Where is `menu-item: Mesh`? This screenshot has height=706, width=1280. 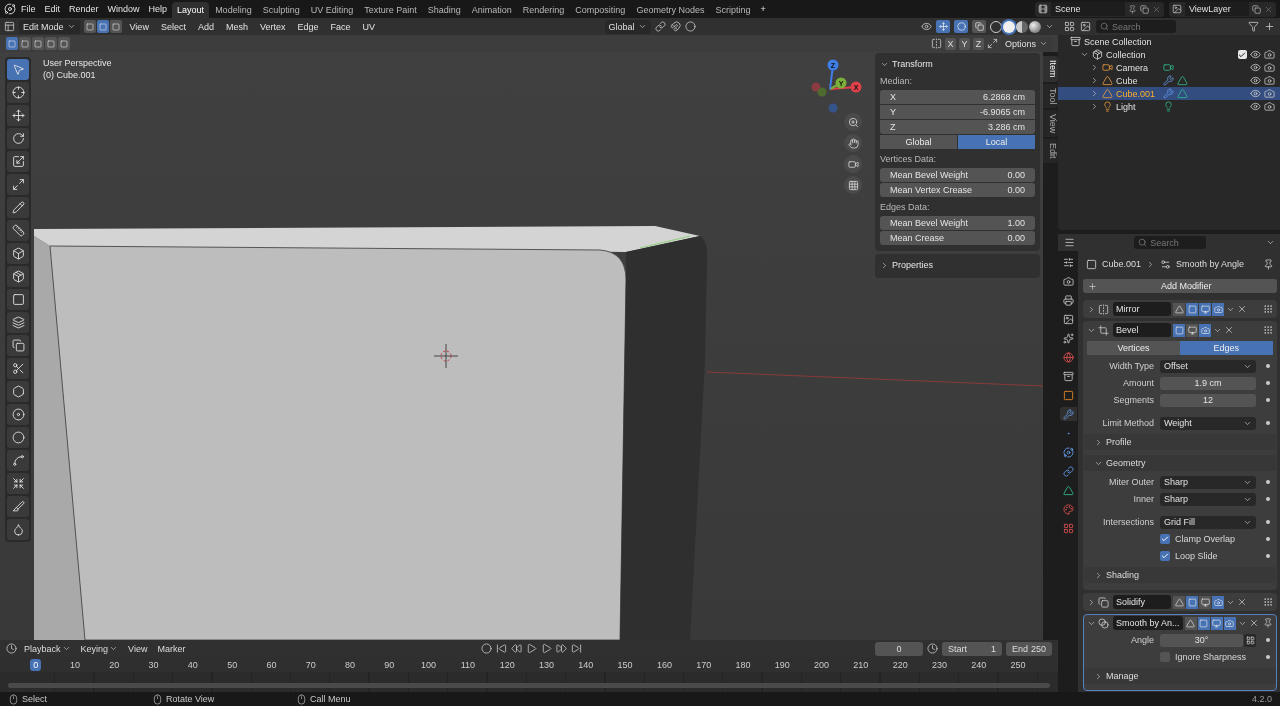
menu-item: Mesh is located at coordinates (236, 26).